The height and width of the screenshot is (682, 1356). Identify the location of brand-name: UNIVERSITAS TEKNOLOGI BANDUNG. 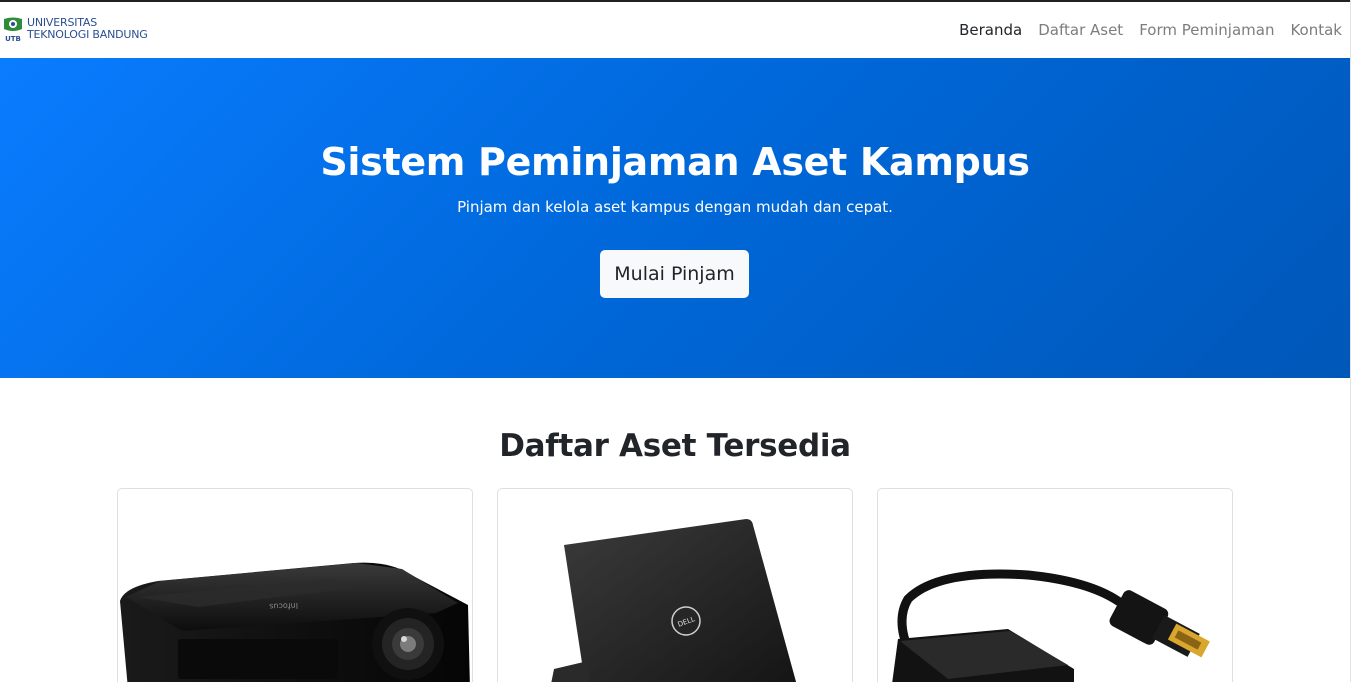
(87, 29).